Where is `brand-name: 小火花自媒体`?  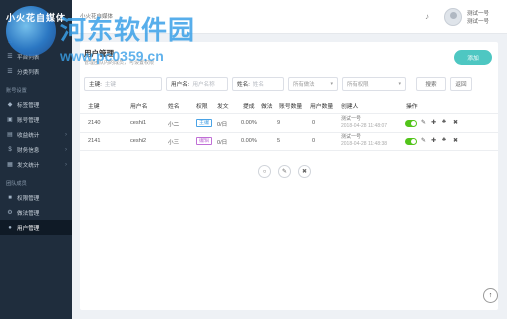
brand-name: 小火花自媒体 is located at coordinates (35, 17).